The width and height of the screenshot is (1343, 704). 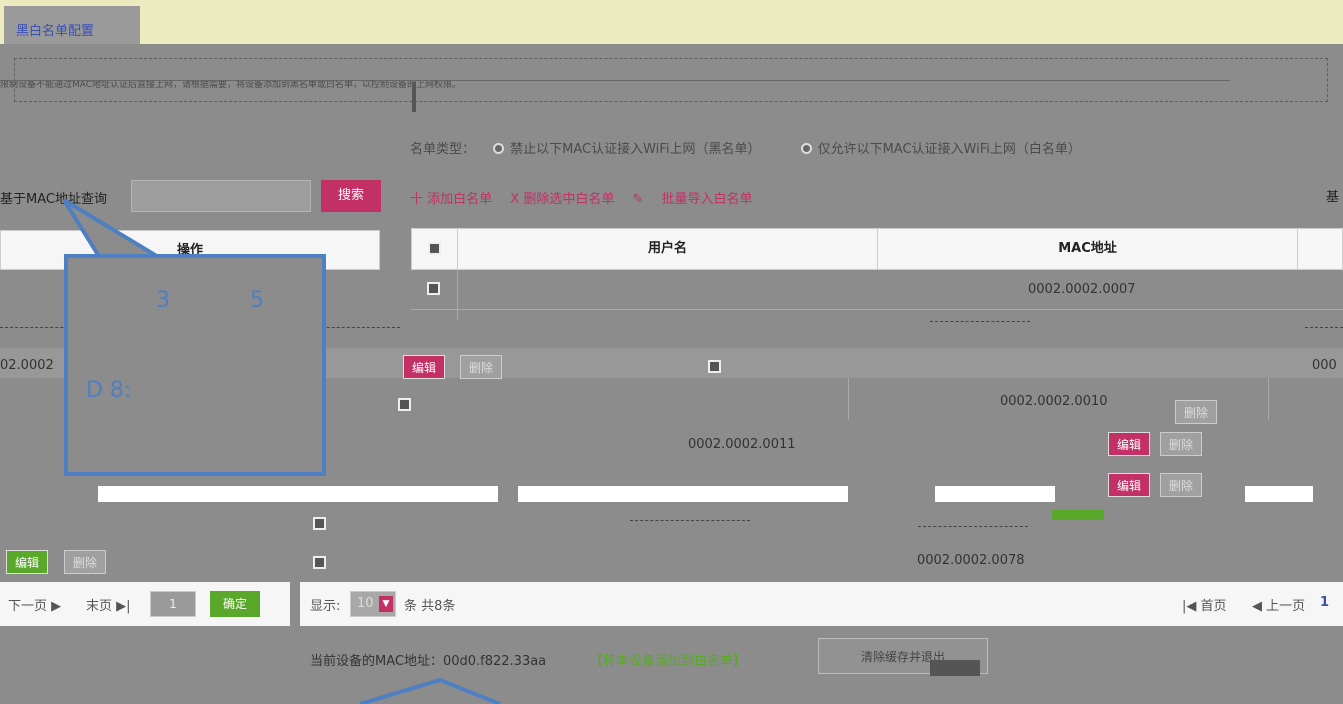 What do you see at coordinates (430, 690) in the screenshot?
I see `callout-bottom-pointer` at bounding box center [430, 690].